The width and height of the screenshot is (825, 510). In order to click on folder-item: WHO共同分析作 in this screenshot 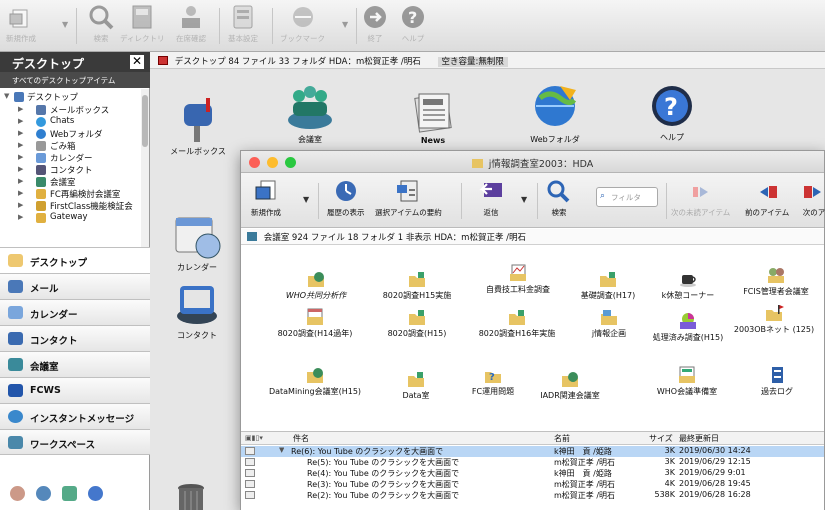, I will do `click(316, 285)`.